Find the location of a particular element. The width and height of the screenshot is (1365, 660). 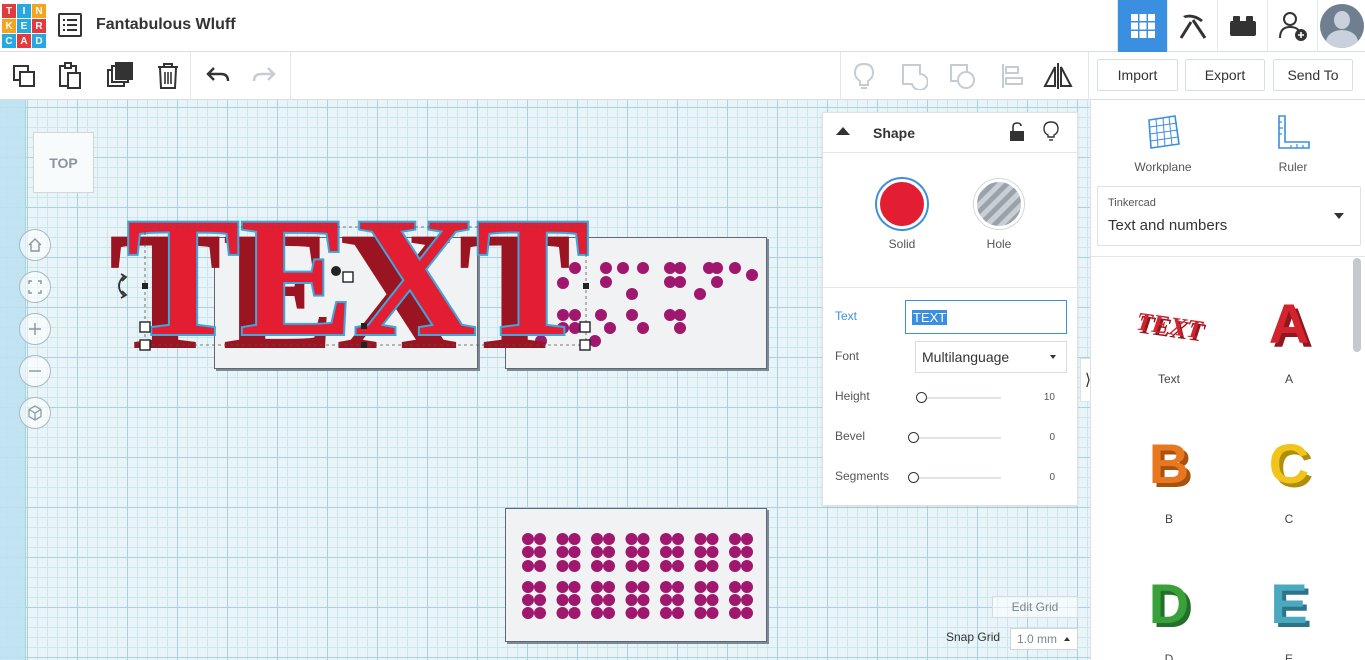

tab-invite-people is located at coordinates (1292, 26).